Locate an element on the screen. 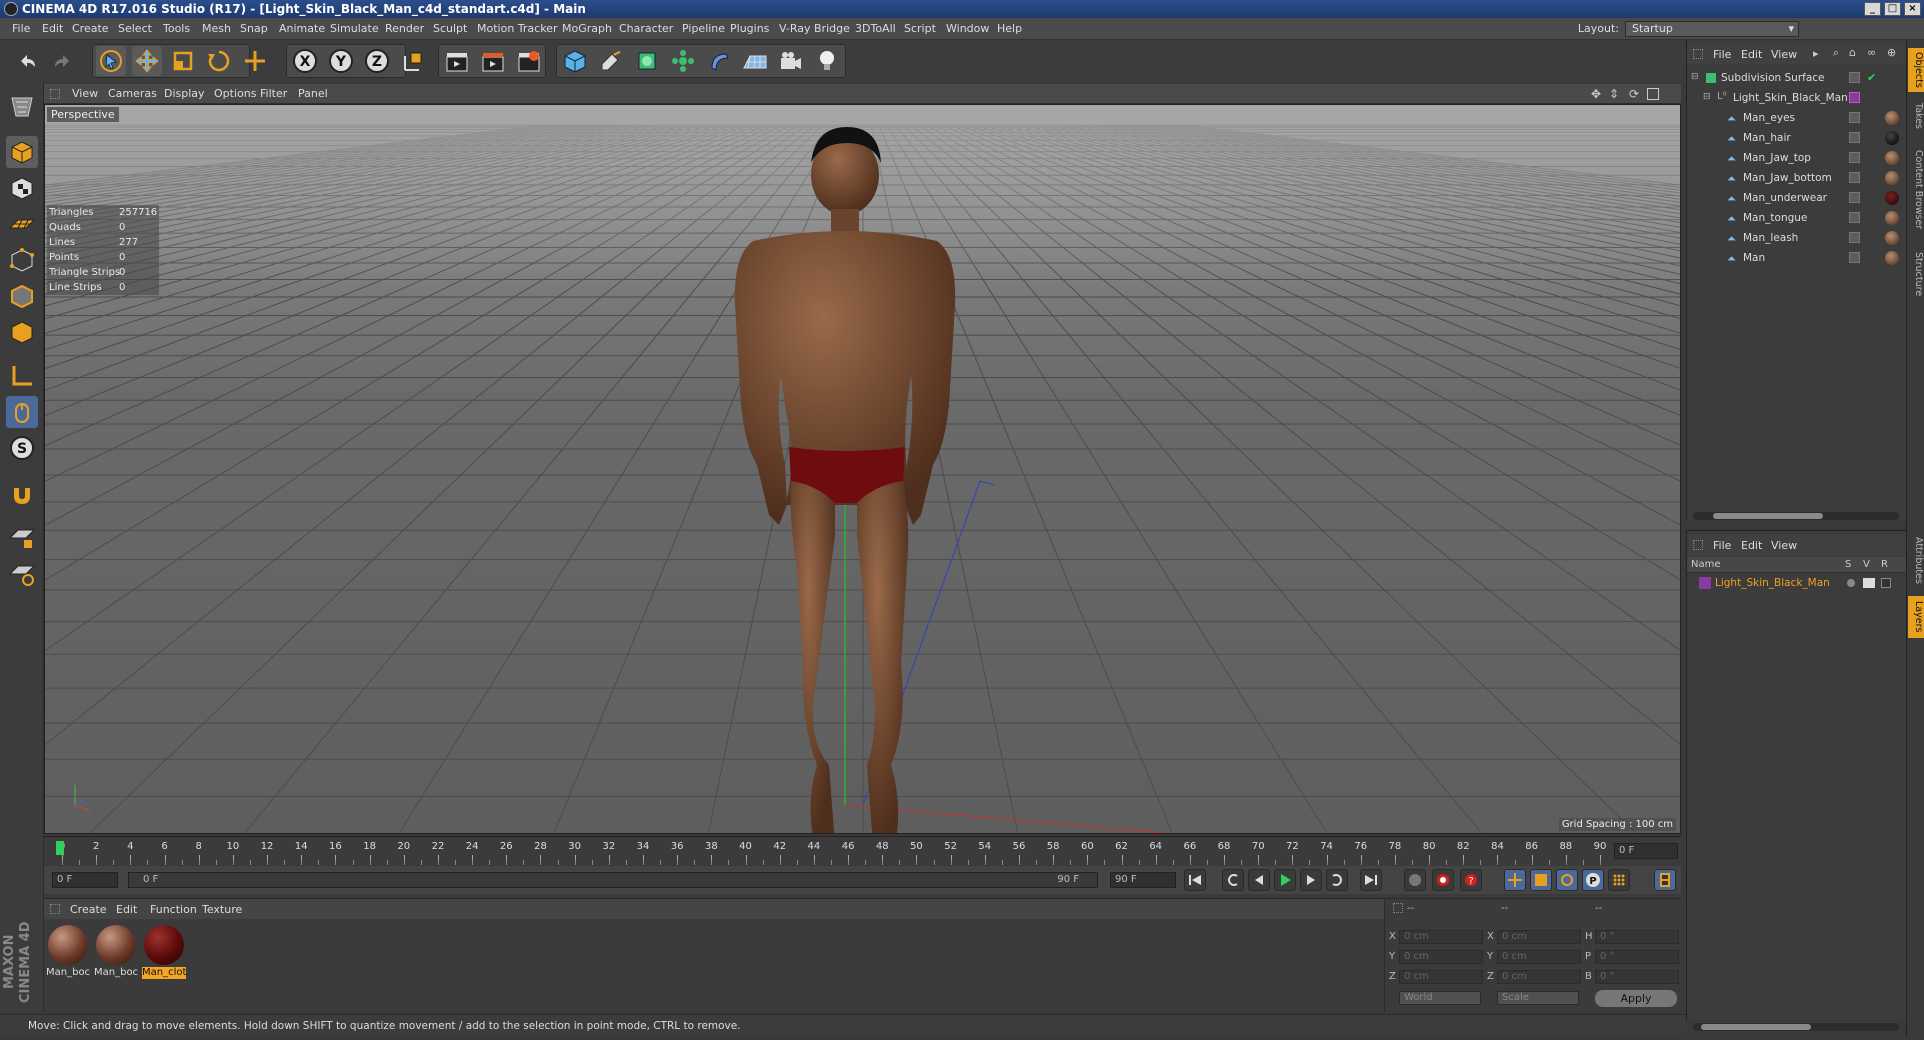 Image resolution: width=1924 pixels, height=1040 pixels. search-icon: ⌕ is located at coordinates (1836, 53).